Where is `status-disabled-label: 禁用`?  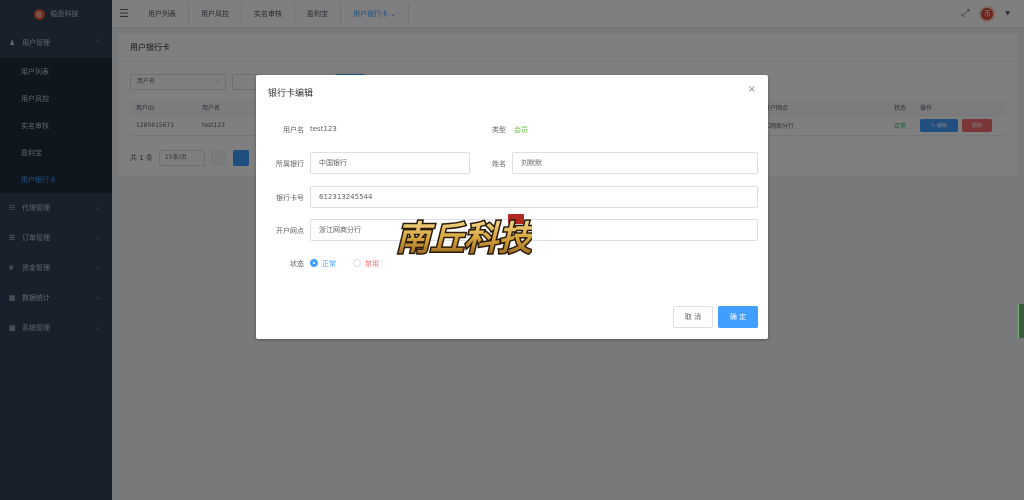 status-disabled-label: 禁用 is located at coordinates (372, 264).